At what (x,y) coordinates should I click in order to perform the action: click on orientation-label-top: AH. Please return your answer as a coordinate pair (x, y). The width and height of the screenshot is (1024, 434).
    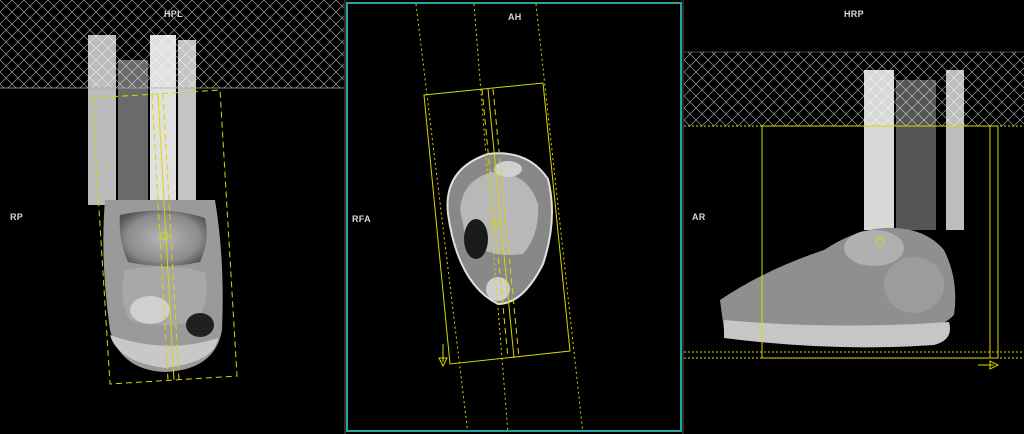
    Looking at the image, I should click on (515, 17).